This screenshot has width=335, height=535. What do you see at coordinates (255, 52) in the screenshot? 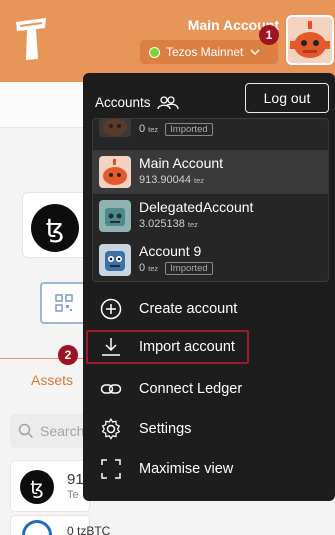
I see `chevron-down-icon` at bounding box center [255, 52].